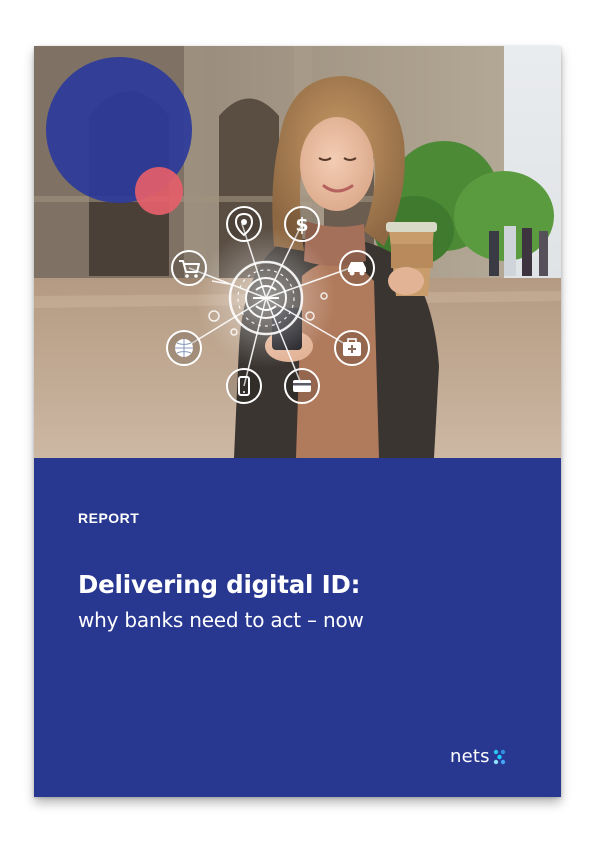 This screenshot has width=595, height=842. I want to click on dollar-icon: $, so click(302, 224).